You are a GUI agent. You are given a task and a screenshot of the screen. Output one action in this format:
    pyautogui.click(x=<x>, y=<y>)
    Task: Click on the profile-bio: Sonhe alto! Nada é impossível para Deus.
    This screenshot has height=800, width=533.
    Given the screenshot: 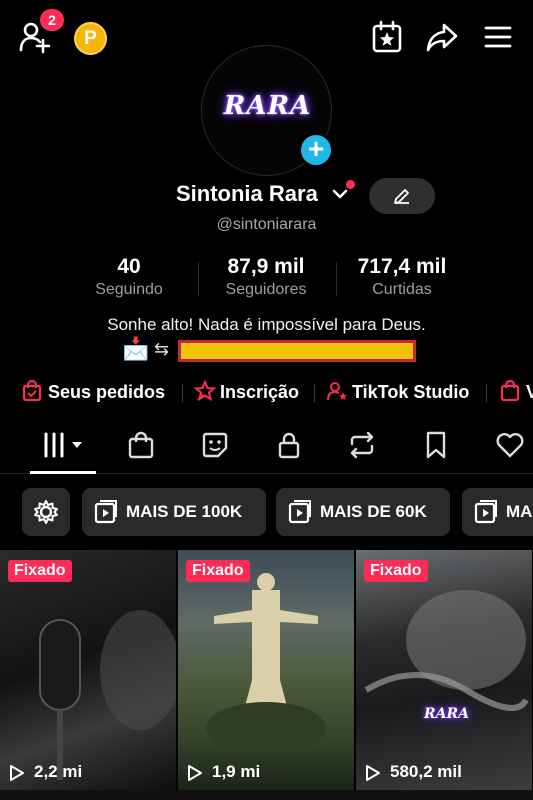 What is the action you would take?
    pyautogui.click(x=266, y=324)
    